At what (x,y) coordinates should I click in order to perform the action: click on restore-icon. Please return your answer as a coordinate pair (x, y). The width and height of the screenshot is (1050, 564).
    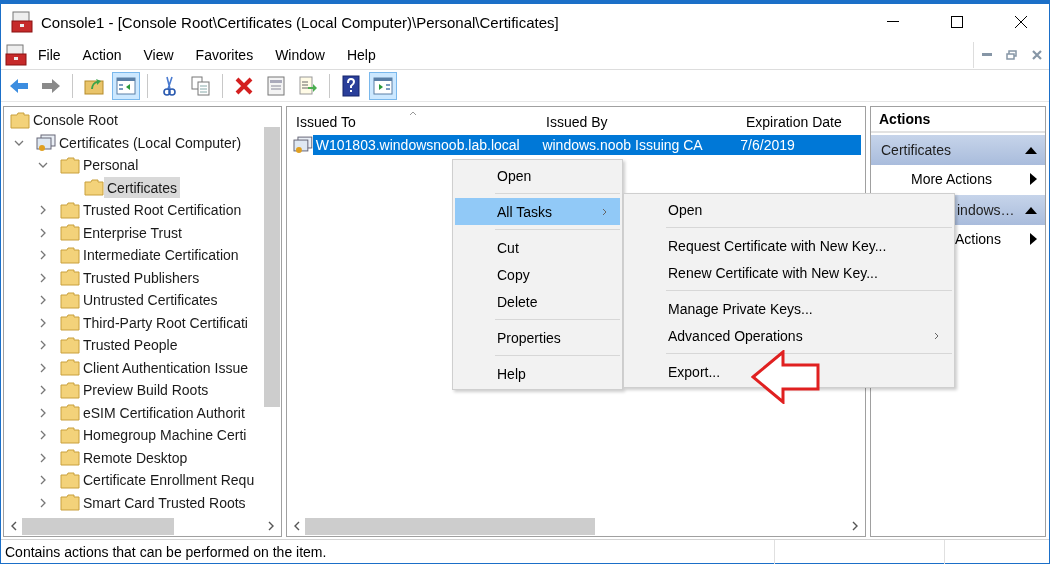
    Looking at the image, I should click on (1011, 54).